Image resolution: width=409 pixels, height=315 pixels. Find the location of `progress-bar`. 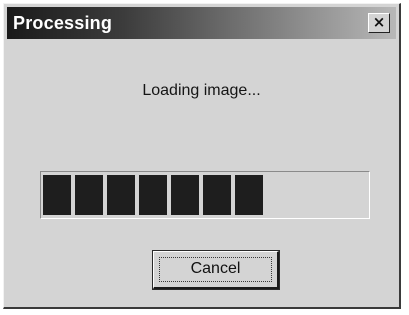

progress-bar is located at coordinates (205, 195).